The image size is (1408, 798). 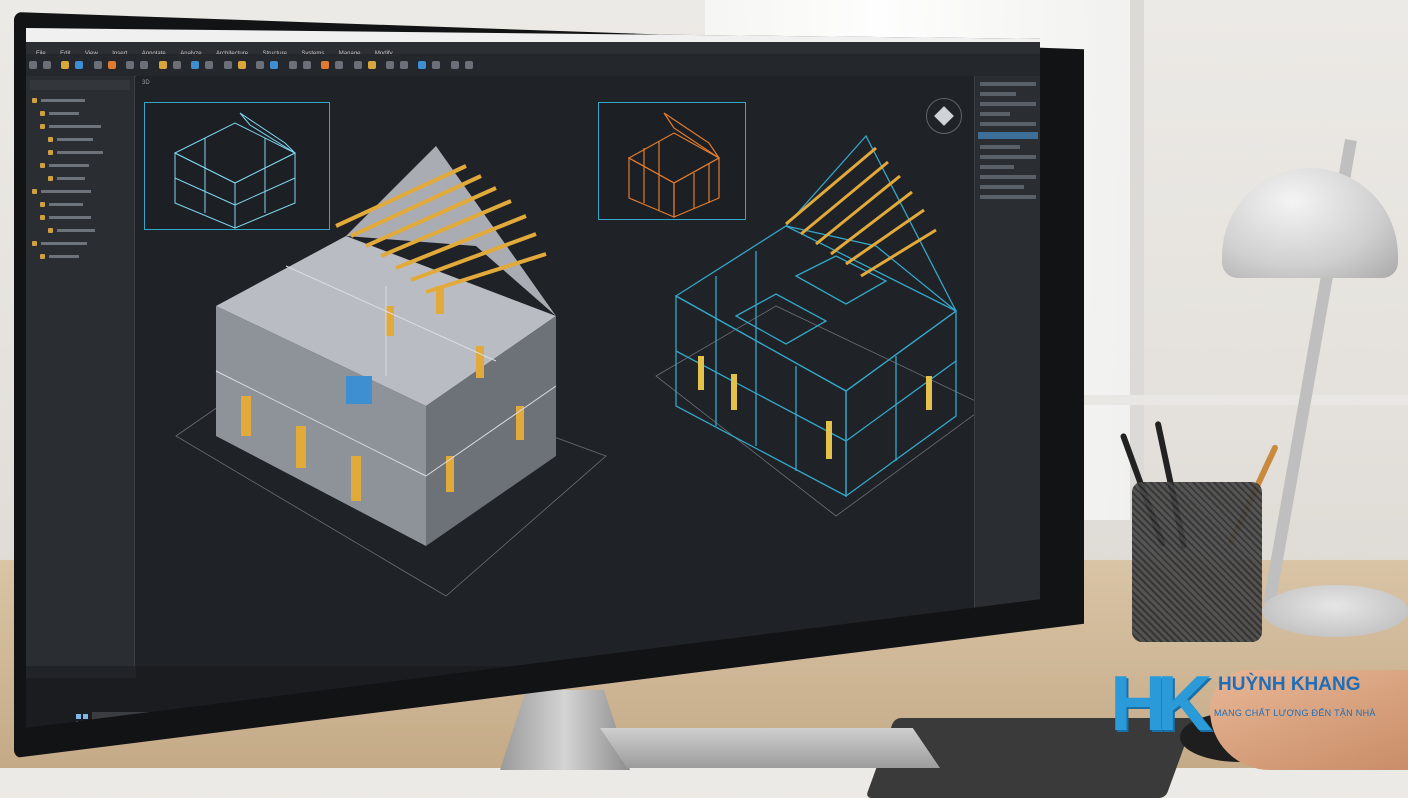 What do you see at coordinates (533, 65) in the screenshot?
I see `ribbon-toolbar` at bounding box center [533, 65].